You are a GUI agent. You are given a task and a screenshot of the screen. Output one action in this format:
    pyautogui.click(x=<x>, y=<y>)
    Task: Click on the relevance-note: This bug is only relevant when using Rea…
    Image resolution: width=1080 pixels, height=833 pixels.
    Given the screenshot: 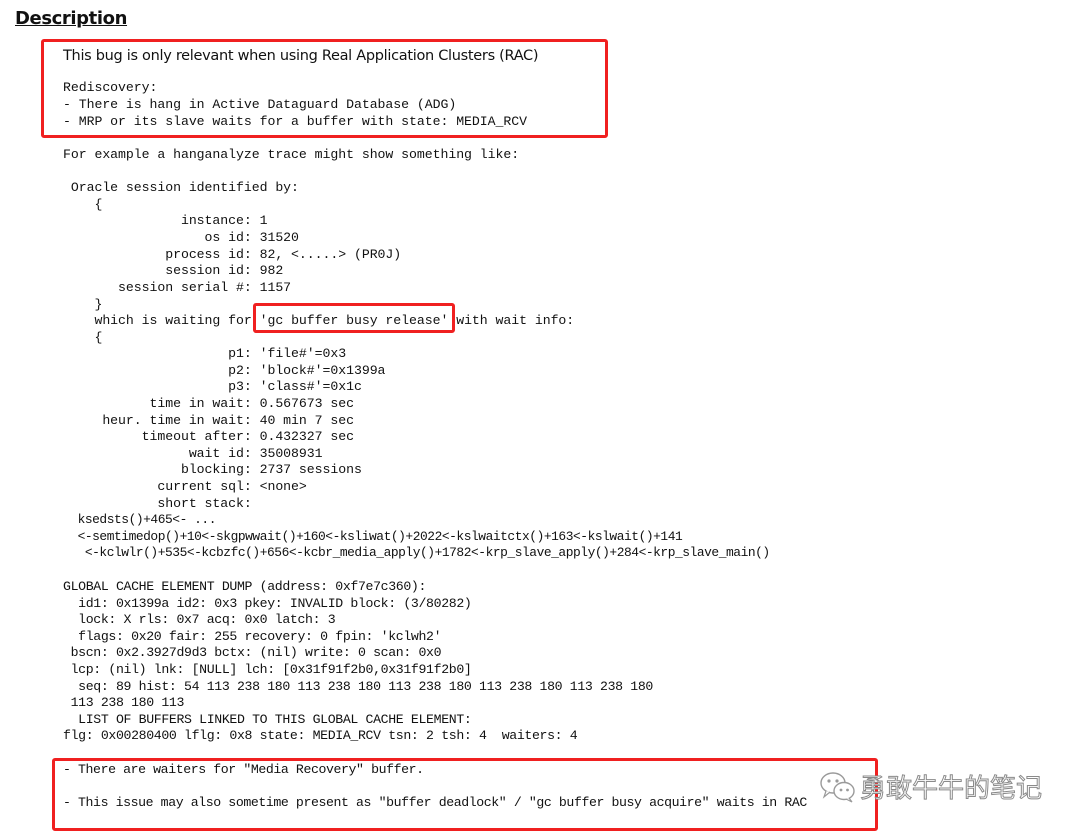 What is the action you would take?
    pyautogui.click(x=301, y=56)
    